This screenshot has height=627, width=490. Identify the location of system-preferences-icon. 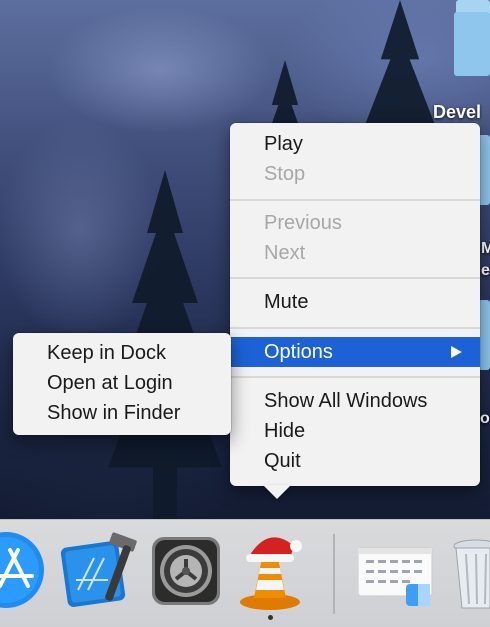
(186, 571).